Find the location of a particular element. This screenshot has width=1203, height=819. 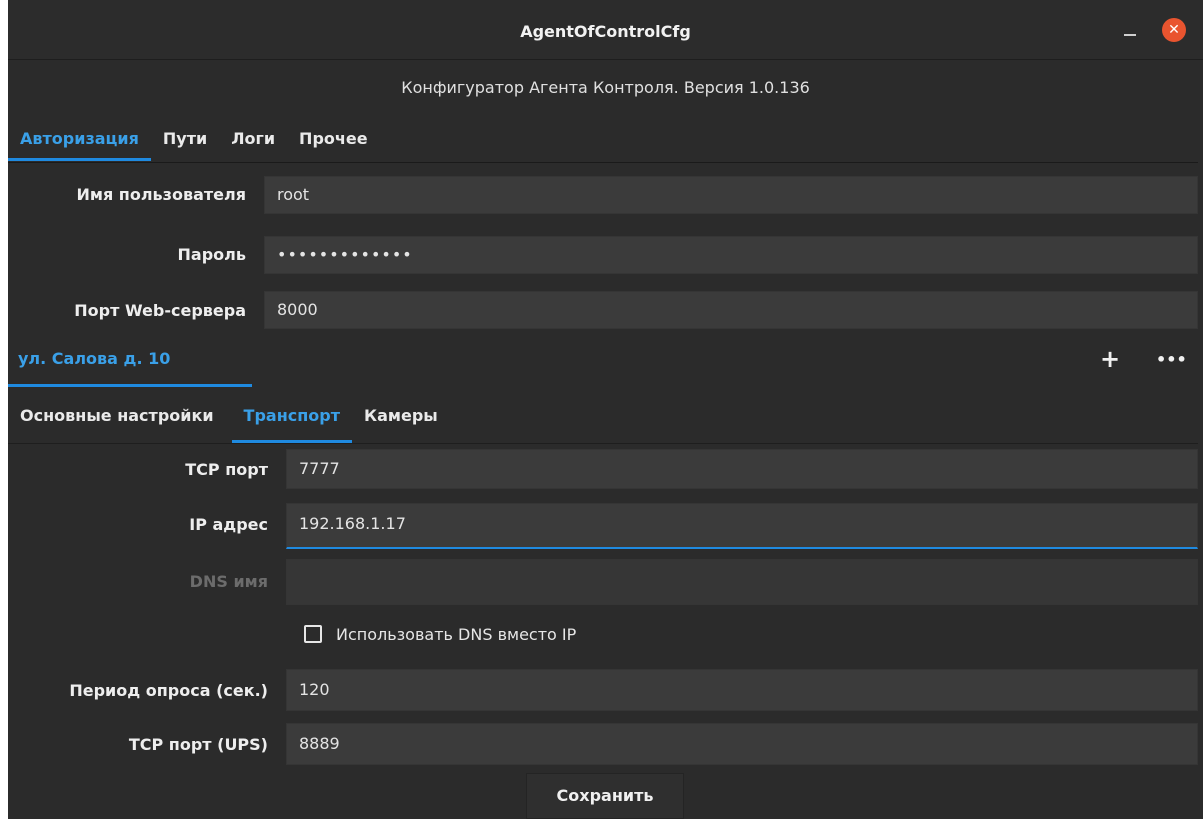

window-title: AgentOfControlCfg is located at coordinates (605, 31).